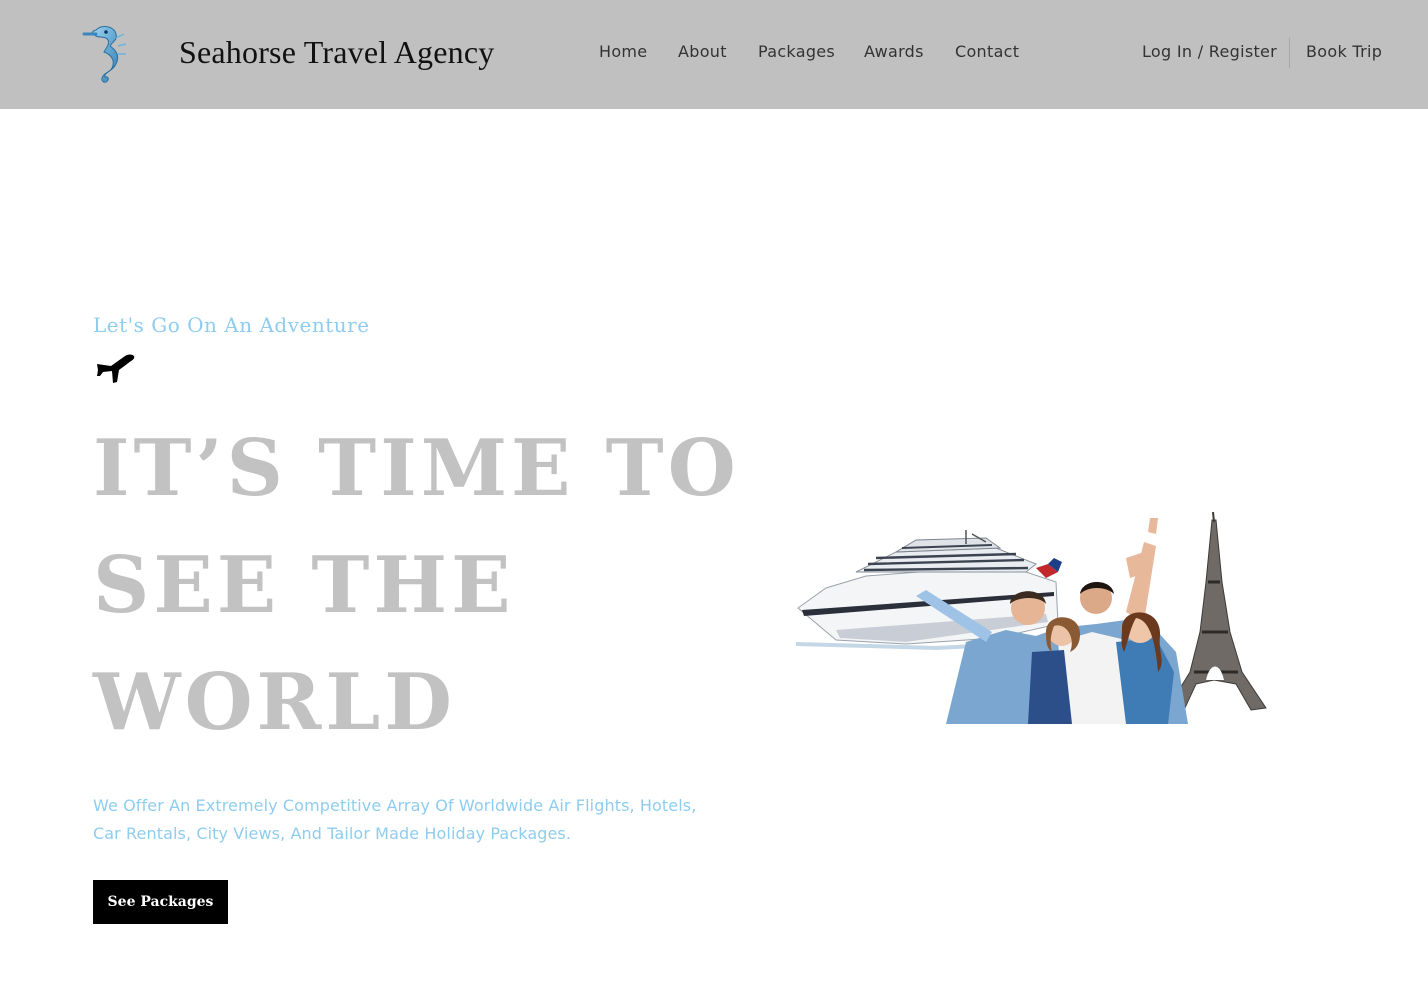 The image size is (1428, 1004). I want to click on brand-name: Seahorse Travel Agency, so click(336, 52).